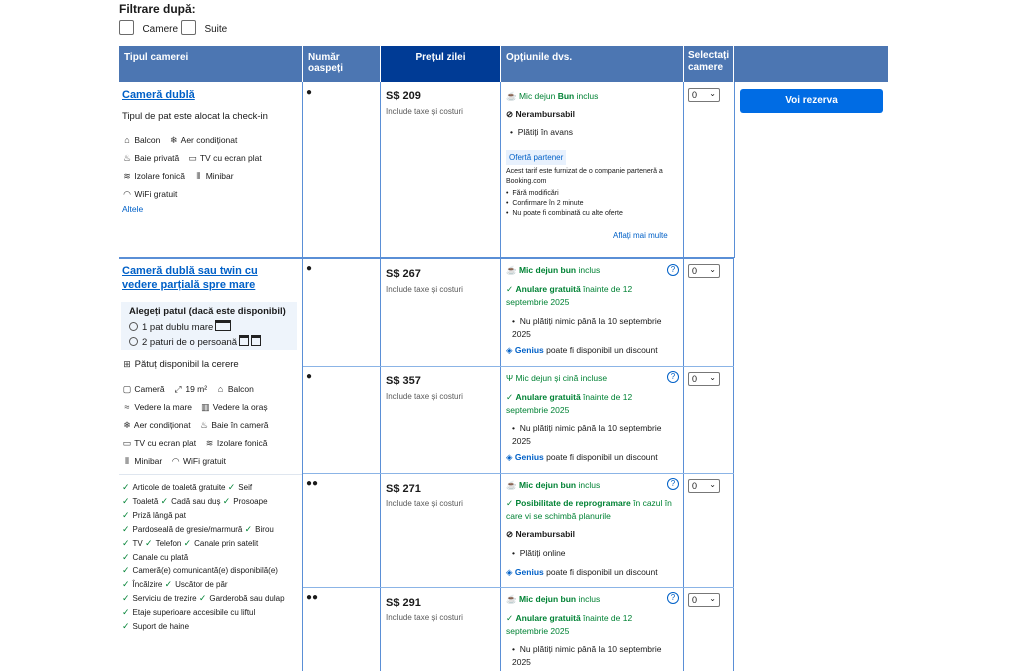 The image size is (1024, 671). What do you see at coordinates (424, 503) in the screenshot?
I see `offer3-taxes: Include taxe și costuri` at bounding box center [424, 503].